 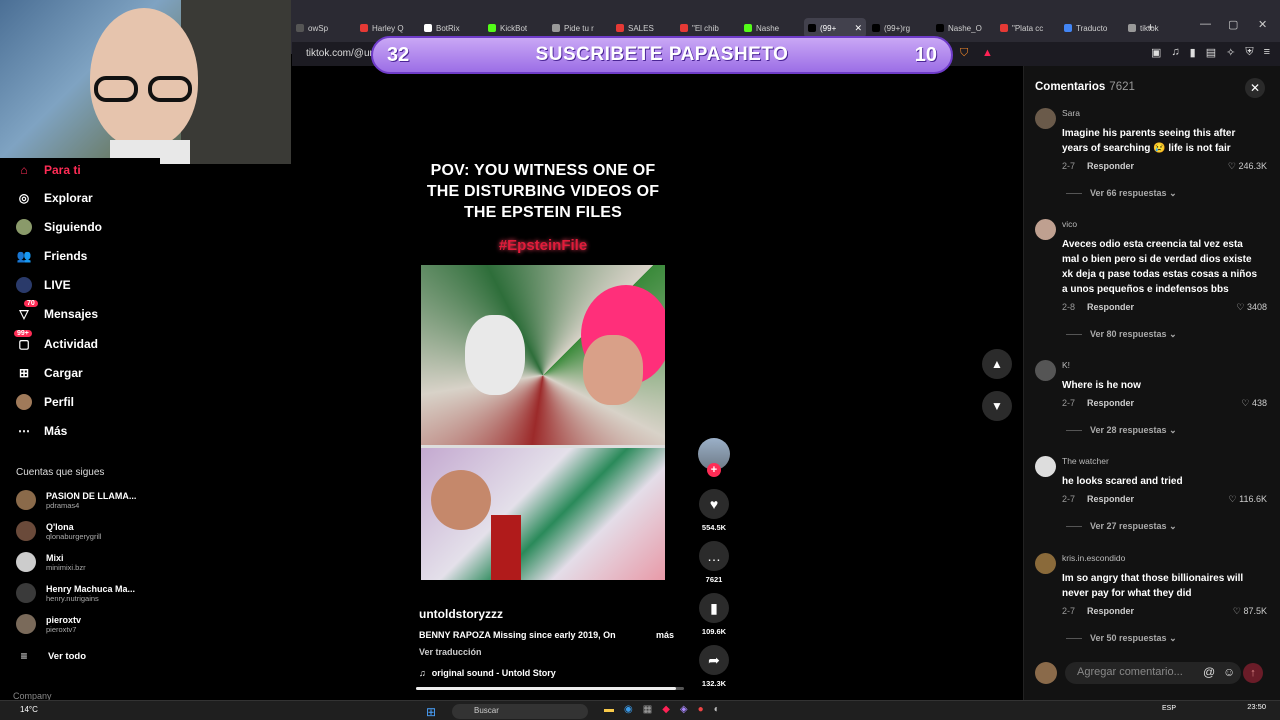 I want to click on browser-tab: tiktok, so click(x=1155, y=28).